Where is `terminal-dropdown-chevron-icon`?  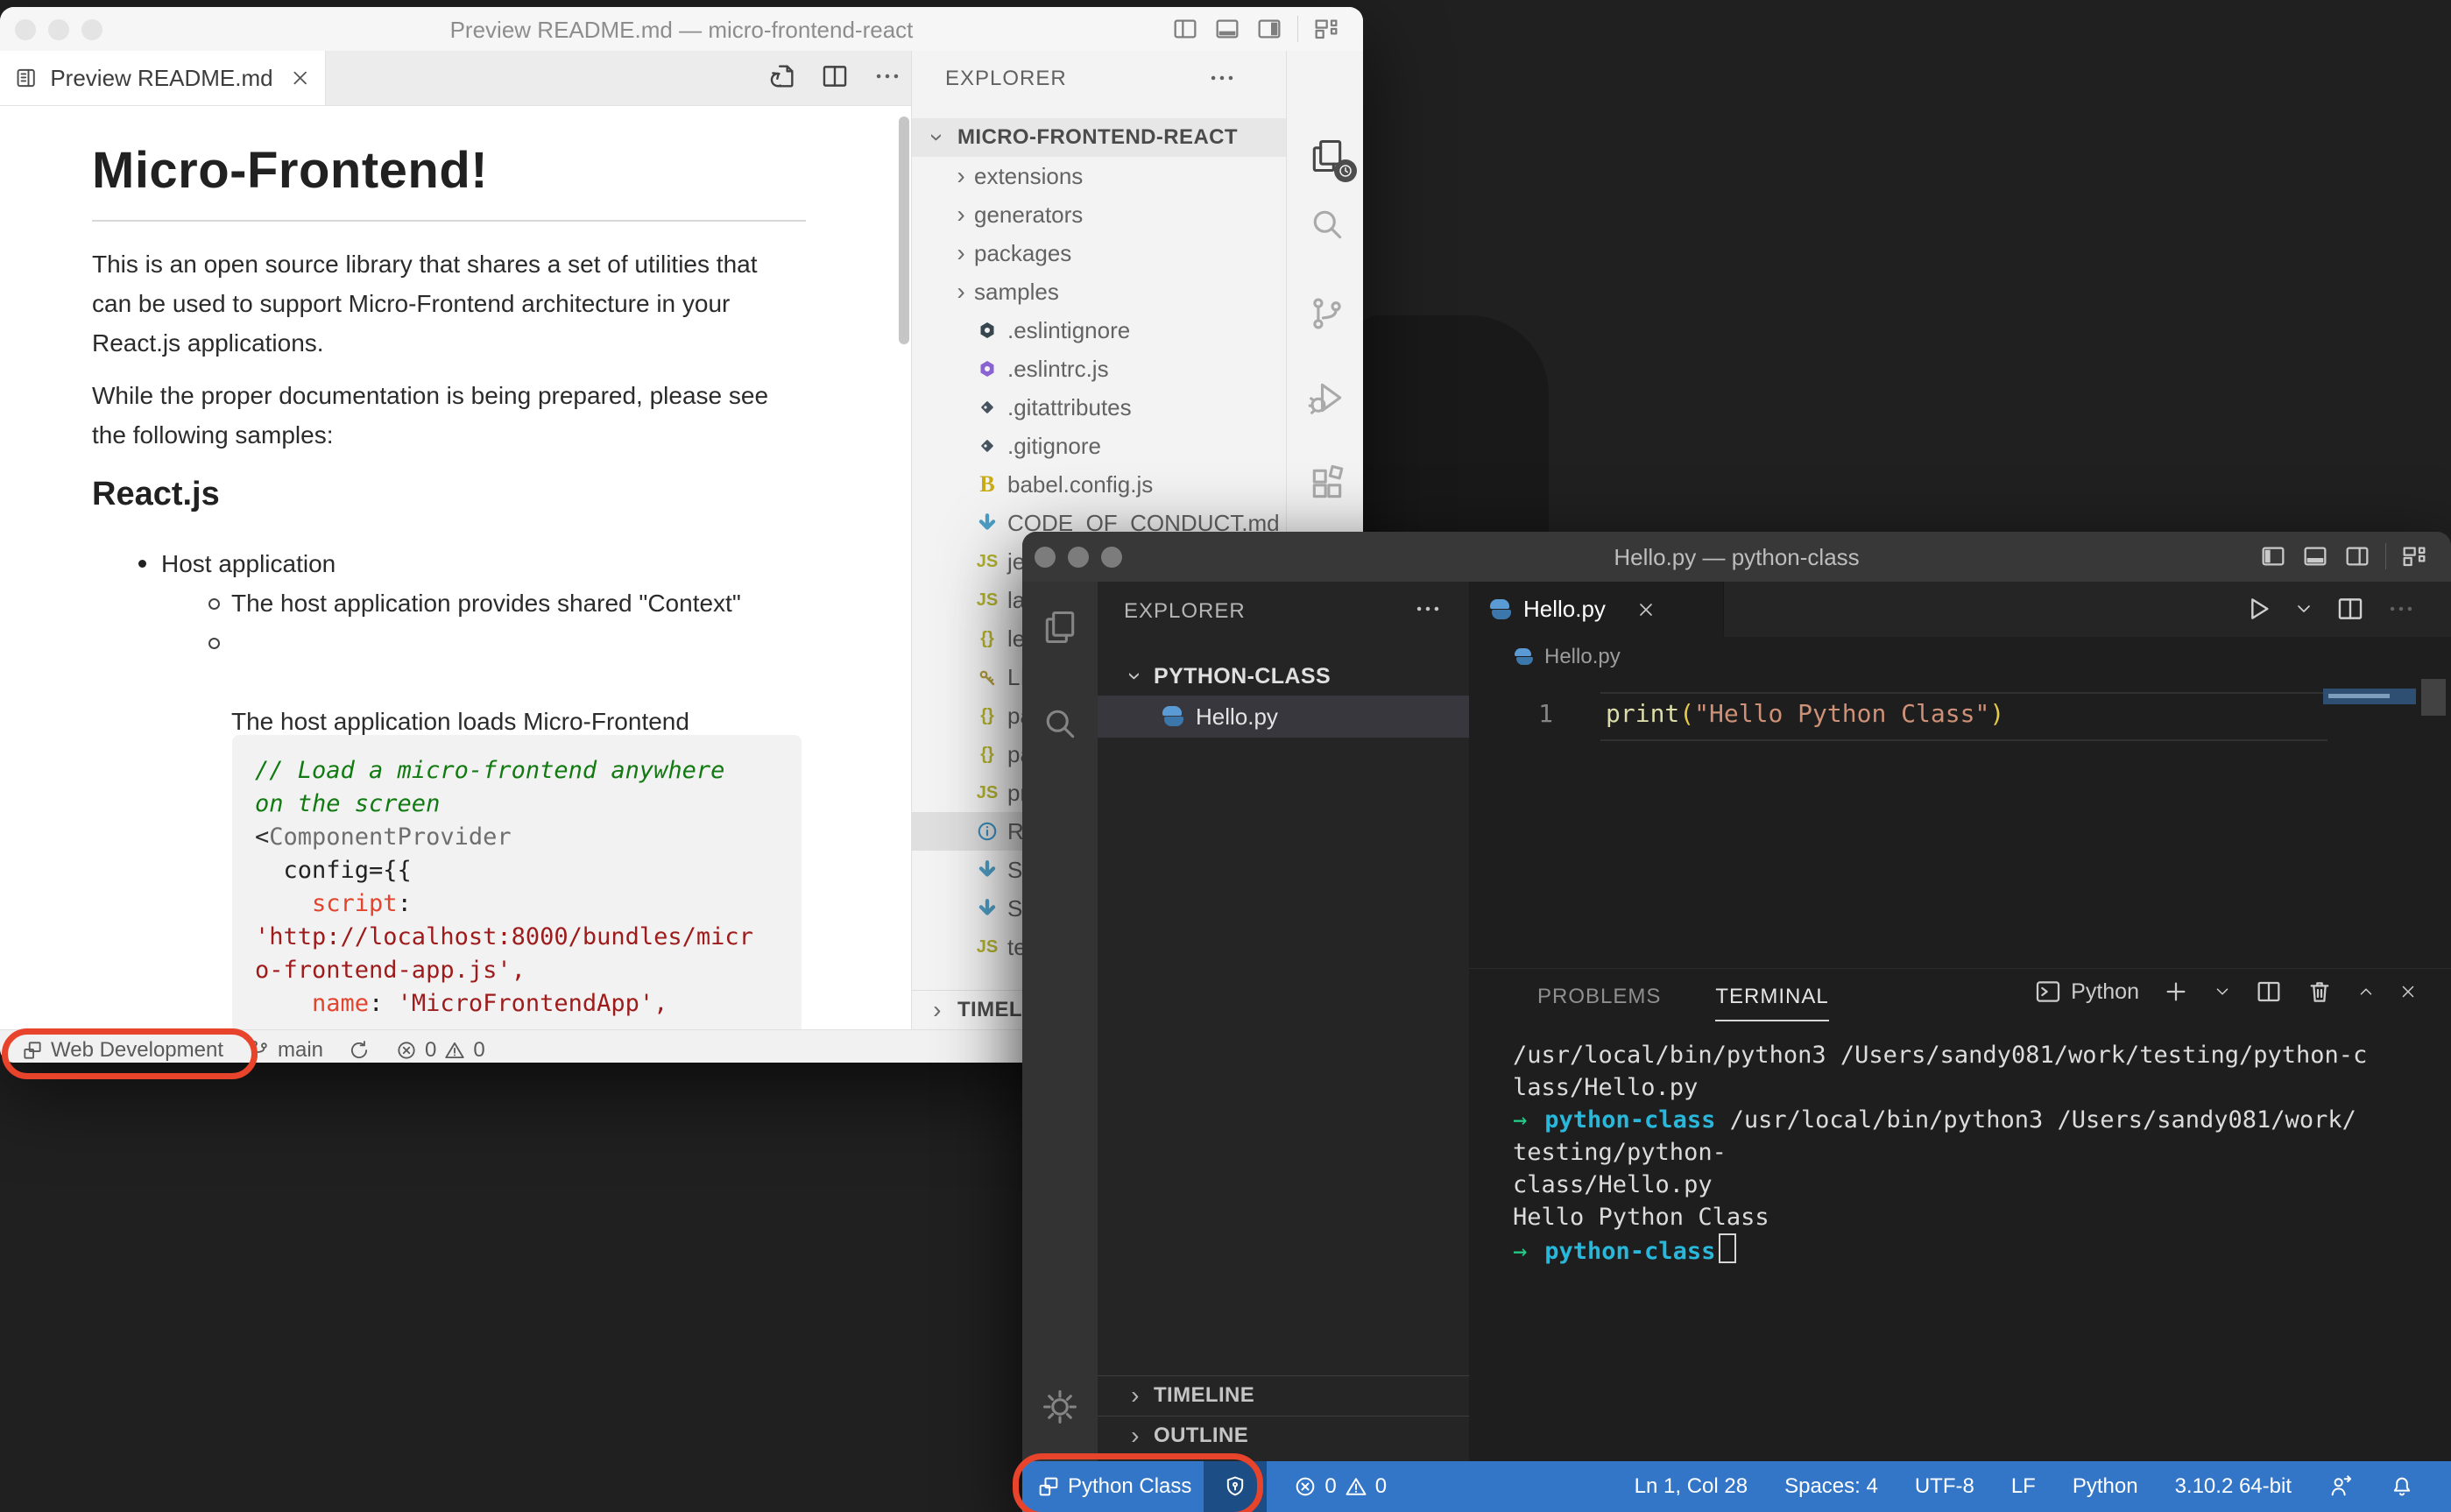
terminal-dropdown-chevron-icon is located at coordinates (2222, 992).